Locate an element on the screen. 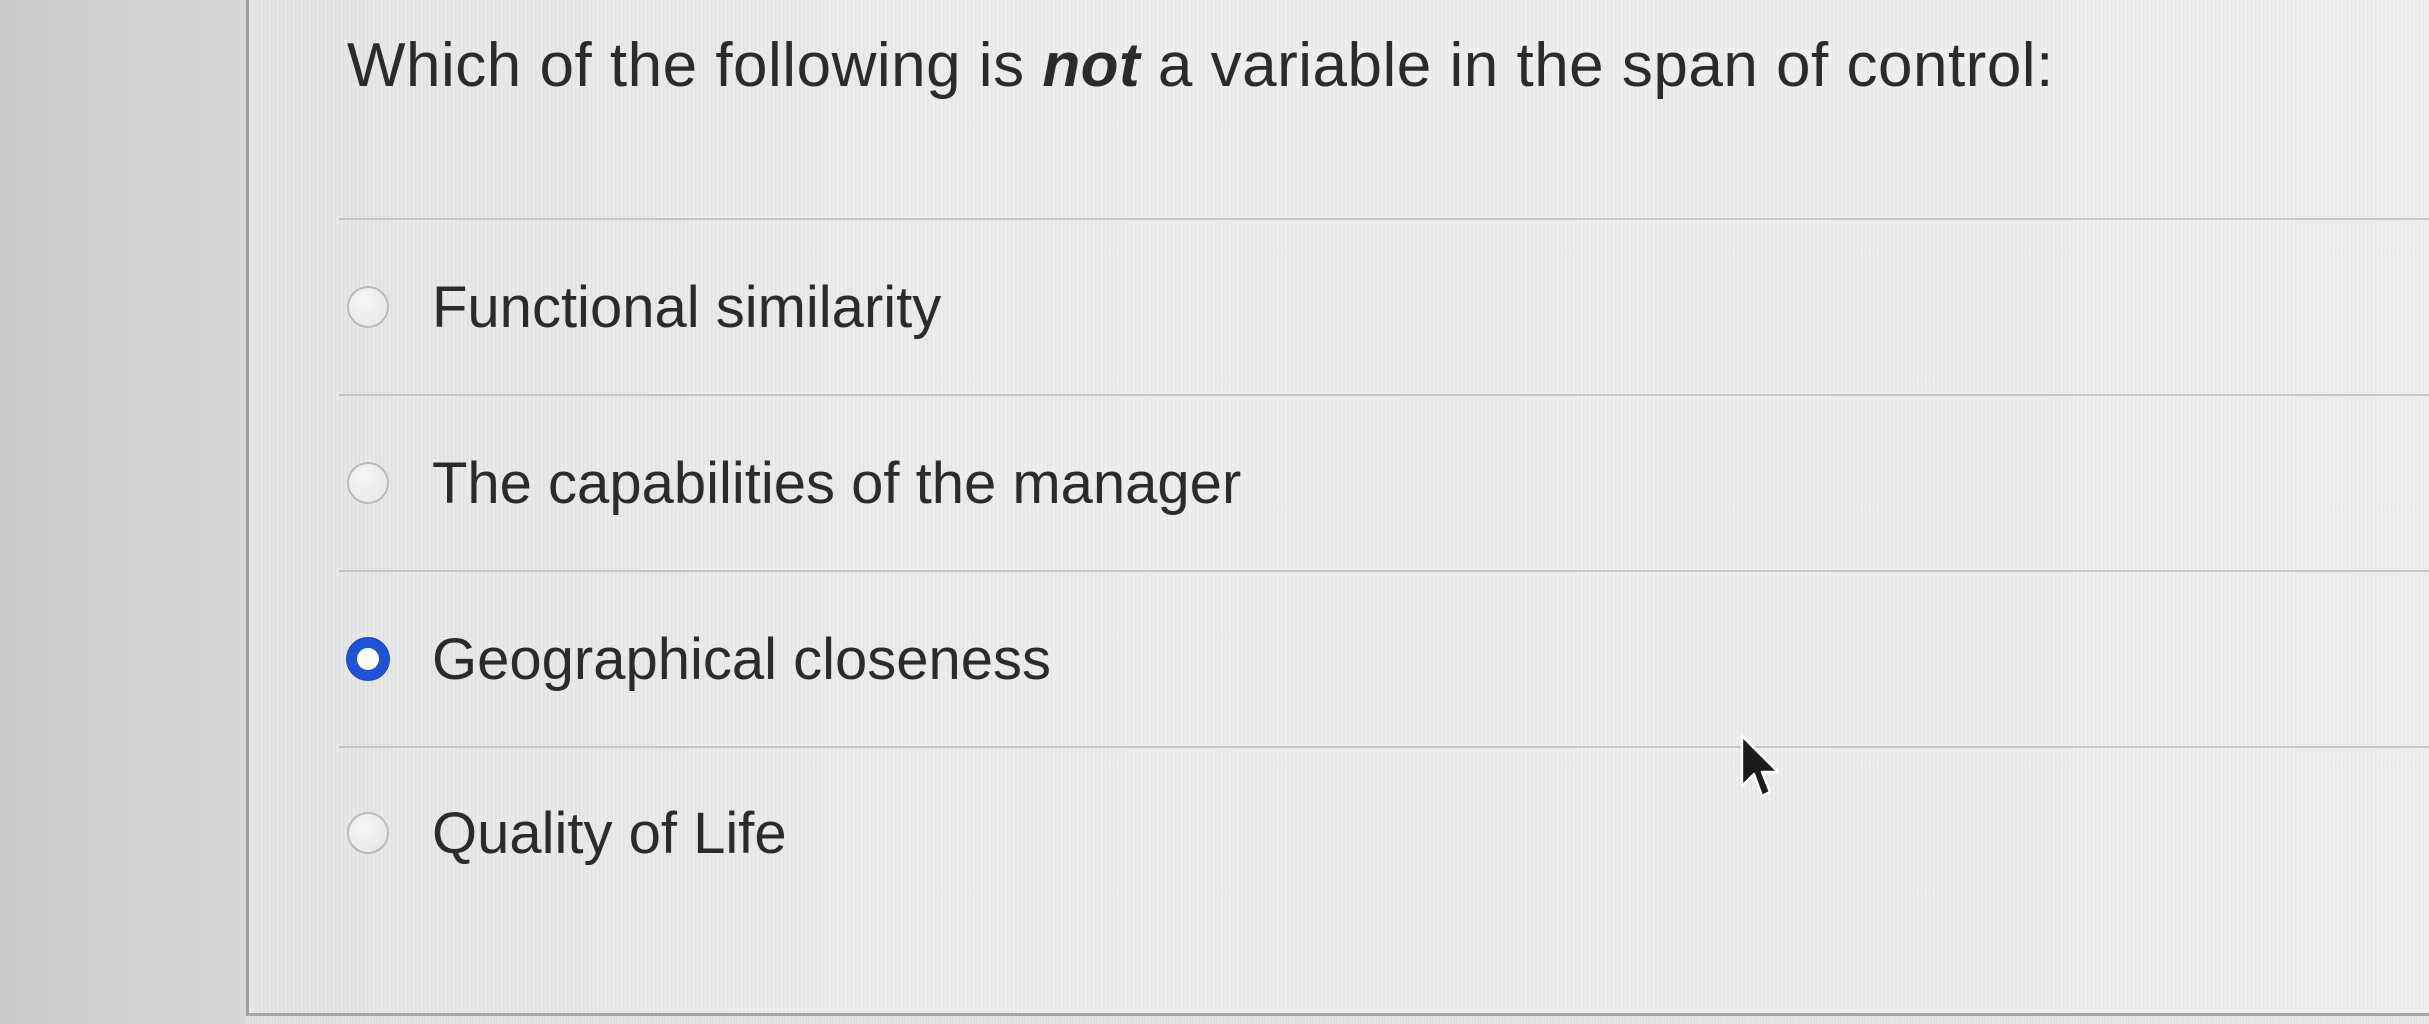 Image resolution: width=2429 pixels, height=1024 pixels. answer-option-4: Quality of Life is located at coordinates (1347, 833).